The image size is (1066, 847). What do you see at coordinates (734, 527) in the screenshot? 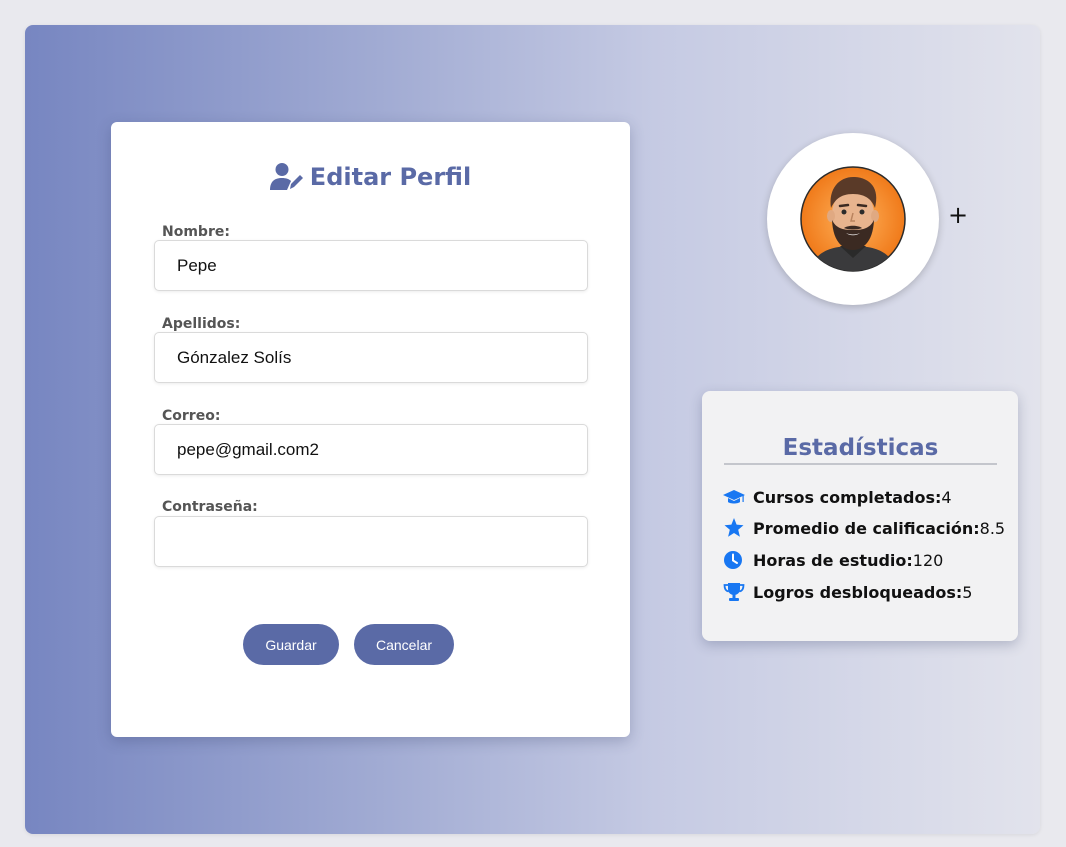
I see `star-icon` at bounding box center [734, 527].